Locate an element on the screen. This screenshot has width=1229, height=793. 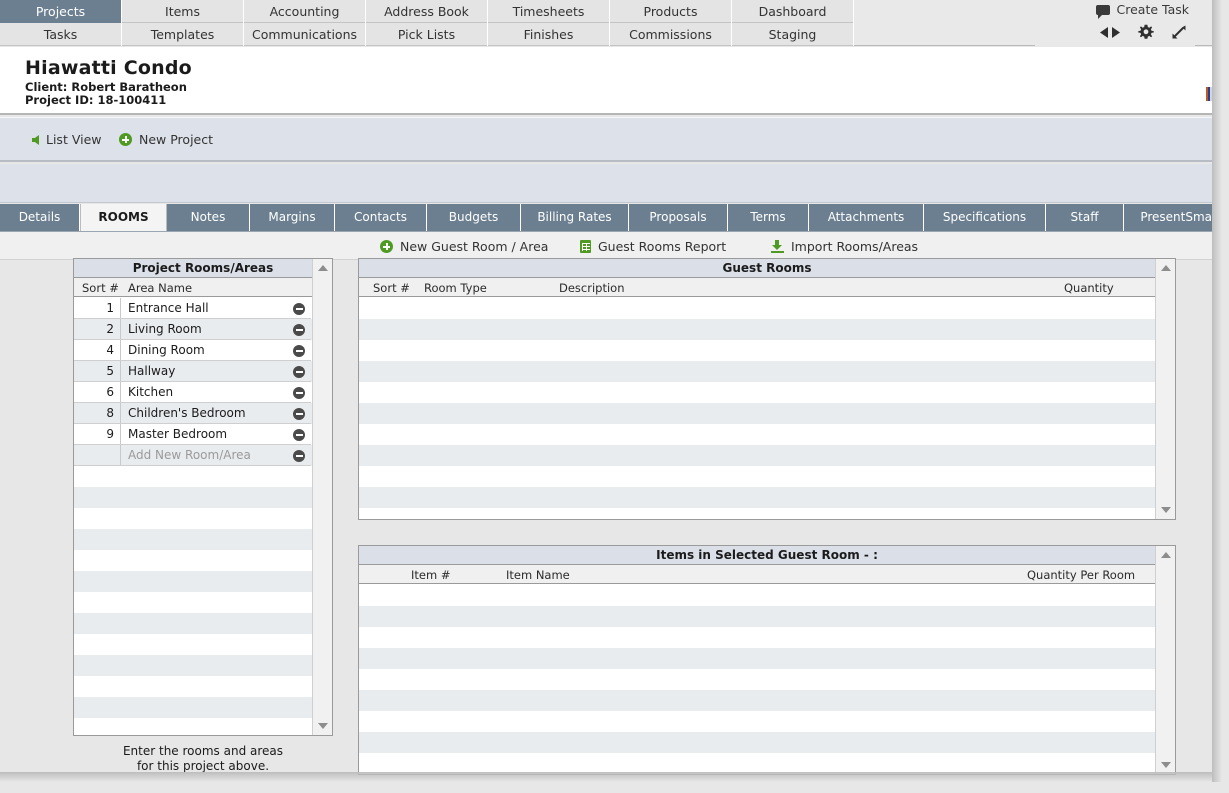
nav-tab-address-book: Address Book is located at coordinates (427, 11).